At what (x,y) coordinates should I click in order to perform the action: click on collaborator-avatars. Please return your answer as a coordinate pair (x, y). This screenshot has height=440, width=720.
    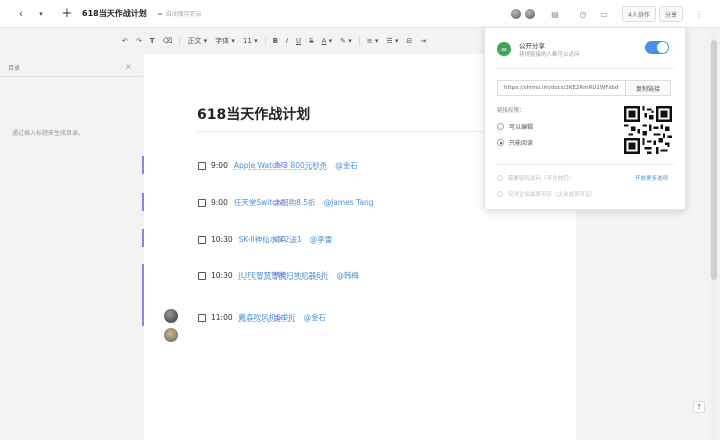
    Looking at the image, I should click on (523, 14).